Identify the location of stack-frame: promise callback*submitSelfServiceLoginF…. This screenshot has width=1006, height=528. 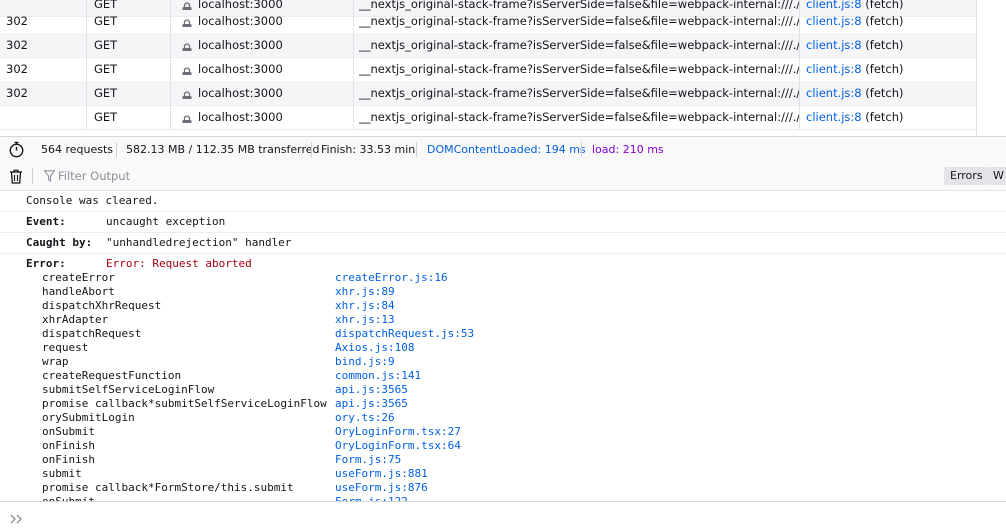
(503, 404).